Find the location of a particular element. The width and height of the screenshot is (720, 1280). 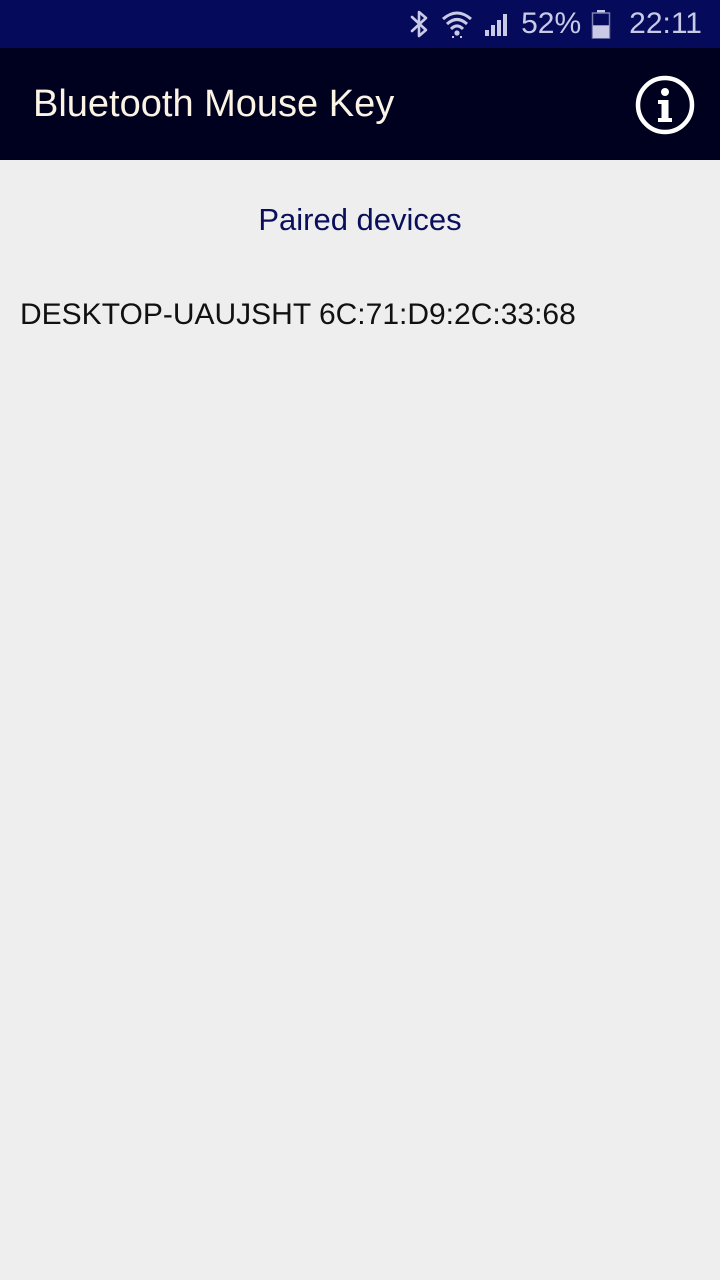

list-item: DESKTOP-UAUJSHT 6C:71:D9:2C:33:68 is located at coordinates (360, 315).